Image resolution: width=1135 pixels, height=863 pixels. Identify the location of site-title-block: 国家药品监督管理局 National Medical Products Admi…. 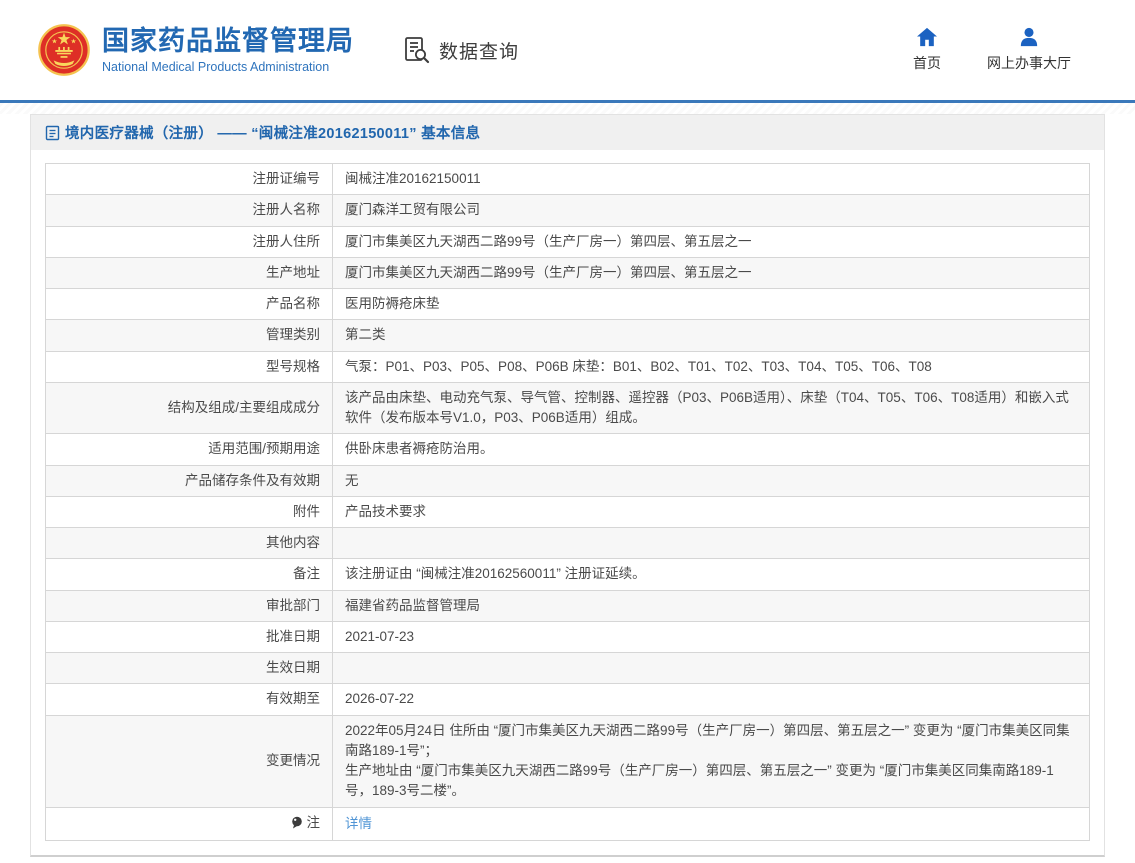
(228, 50).